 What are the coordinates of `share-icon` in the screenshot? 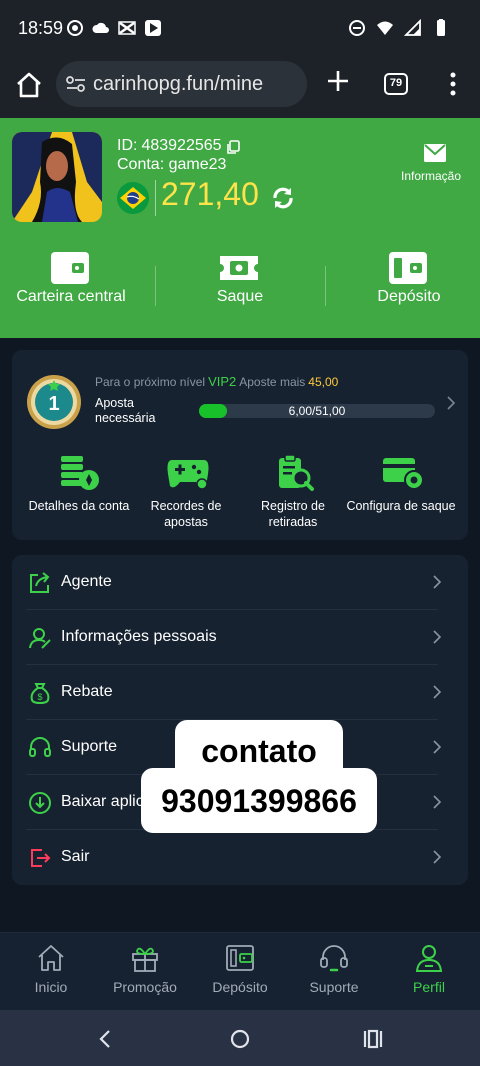 It's located at (40, 582).